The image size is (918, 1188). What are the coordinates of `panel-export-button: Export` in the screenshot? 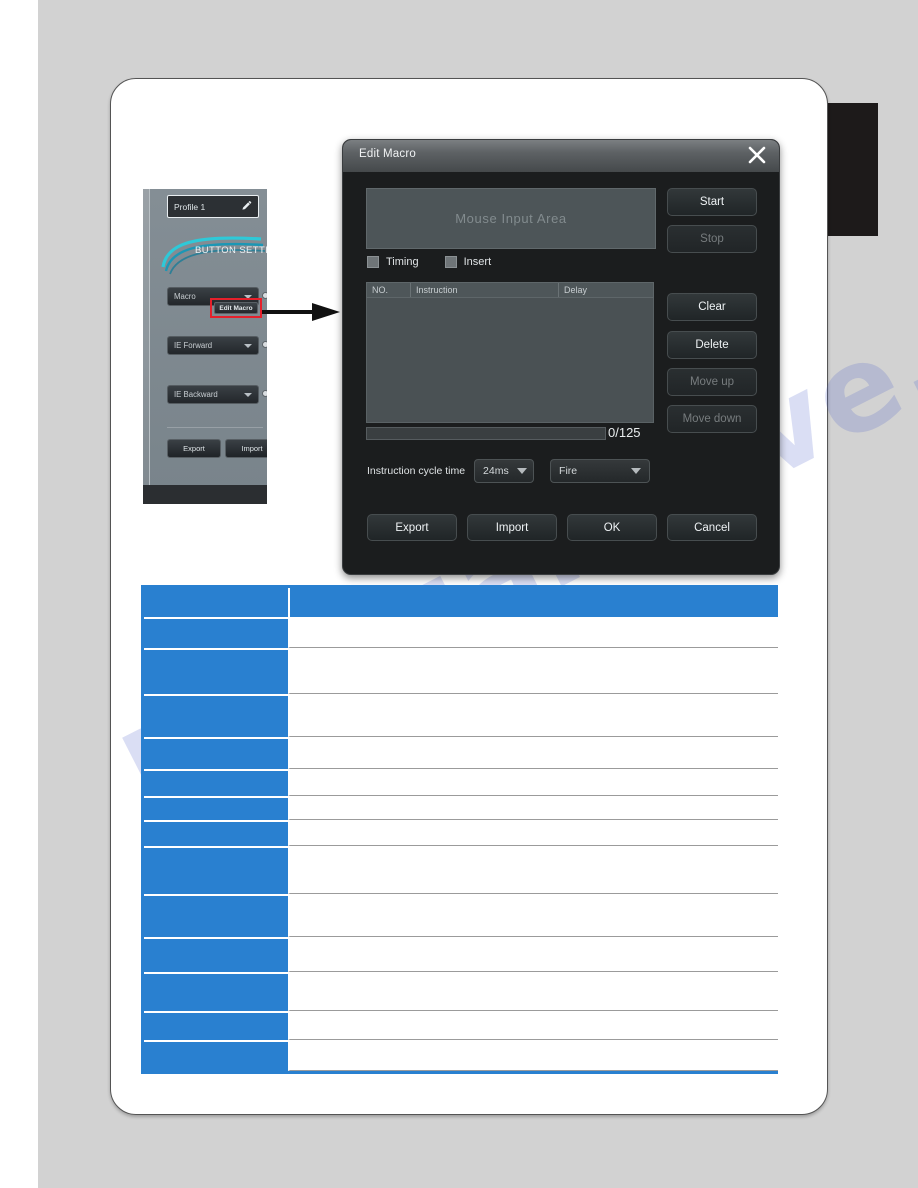 It's located at (194, 448).